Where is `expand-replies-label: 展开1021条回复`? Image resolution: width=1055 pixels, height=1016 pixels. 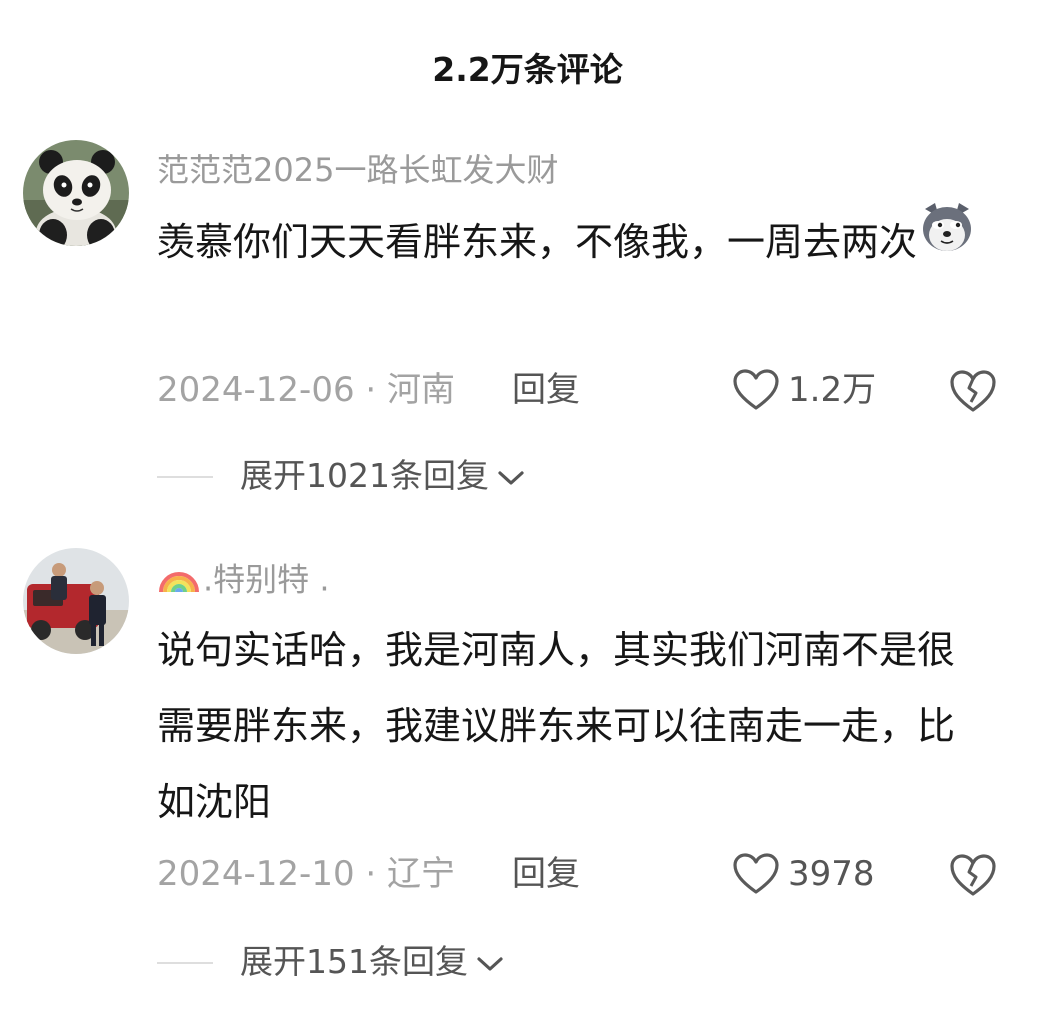
expand-replies-label: 展开1021条回复 is located at coordinates (382, 476).